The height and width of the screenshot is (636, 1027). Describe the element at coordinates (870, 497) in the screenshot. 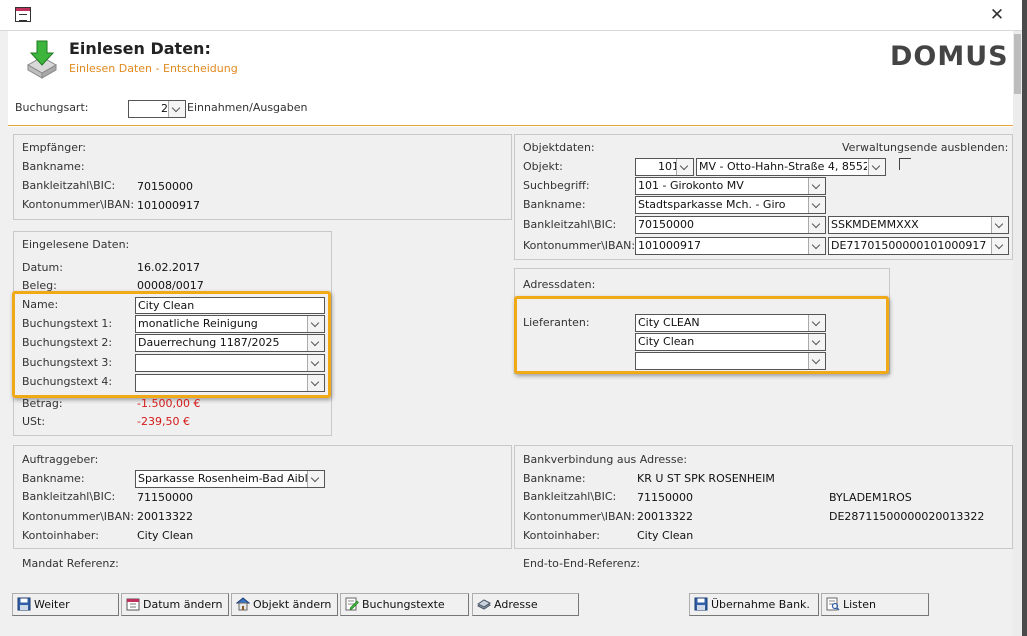

I see `bankverbindung-bic-value: BYLADEM1ROS` at that location.